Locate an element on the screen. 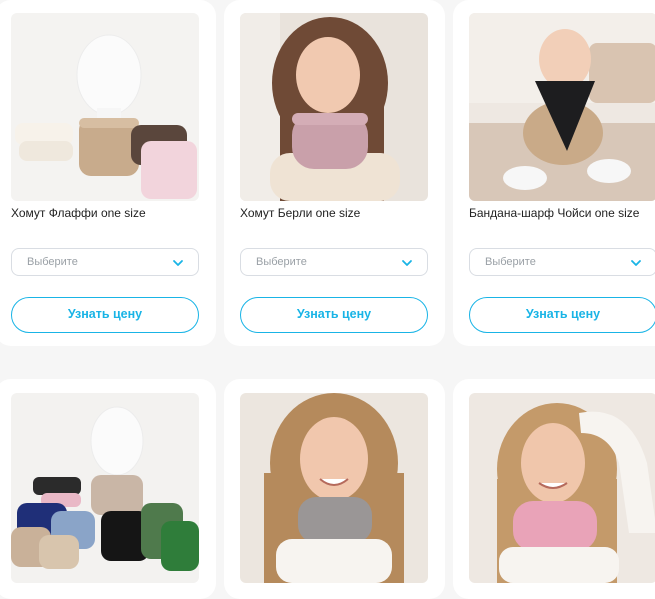  product-image-fluffy-snood is located at coordinates (105, 107).